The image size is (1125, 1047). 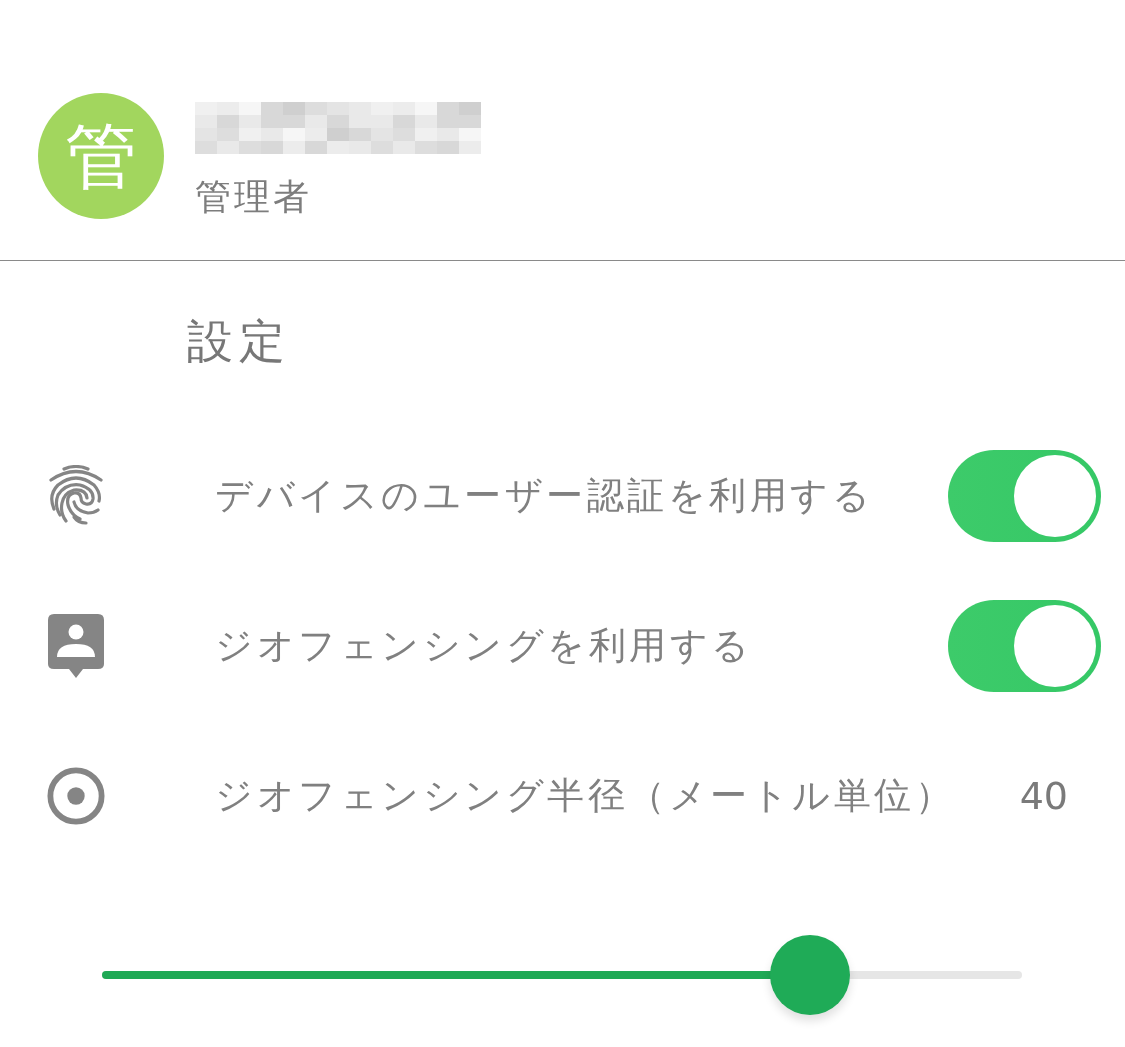 What do you see at coordinates (544, 496) in the screenshot?
I see `setting-label: デバイスのユーザー認証を利用する` at bounding box center [544, 496].